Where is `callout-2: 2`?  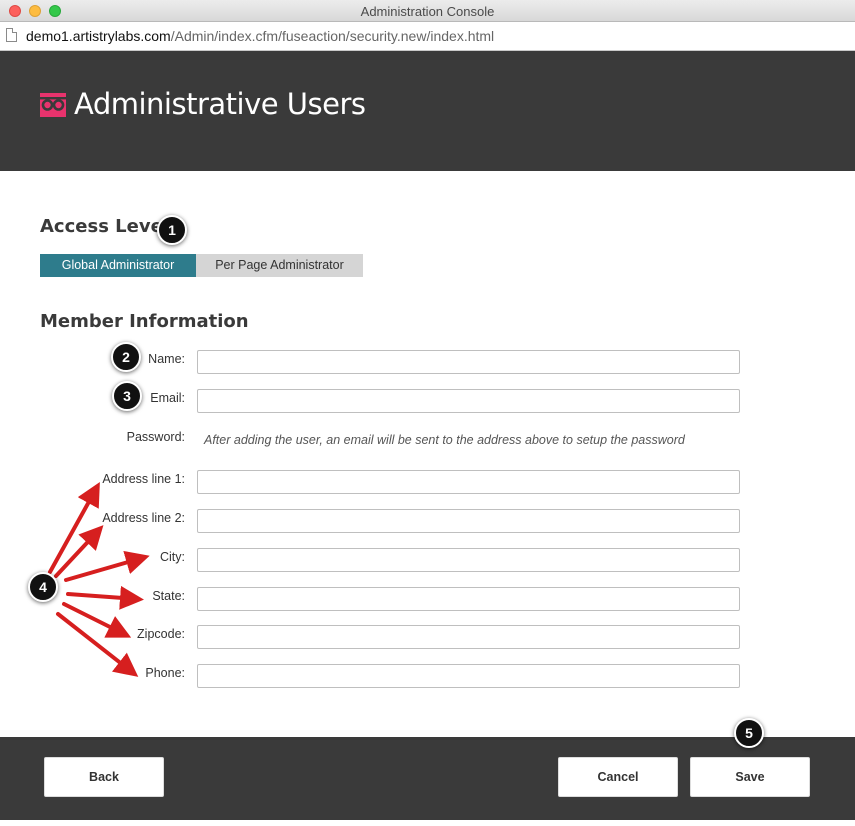
callout-2: 2 is located at coordinates (126, 357).